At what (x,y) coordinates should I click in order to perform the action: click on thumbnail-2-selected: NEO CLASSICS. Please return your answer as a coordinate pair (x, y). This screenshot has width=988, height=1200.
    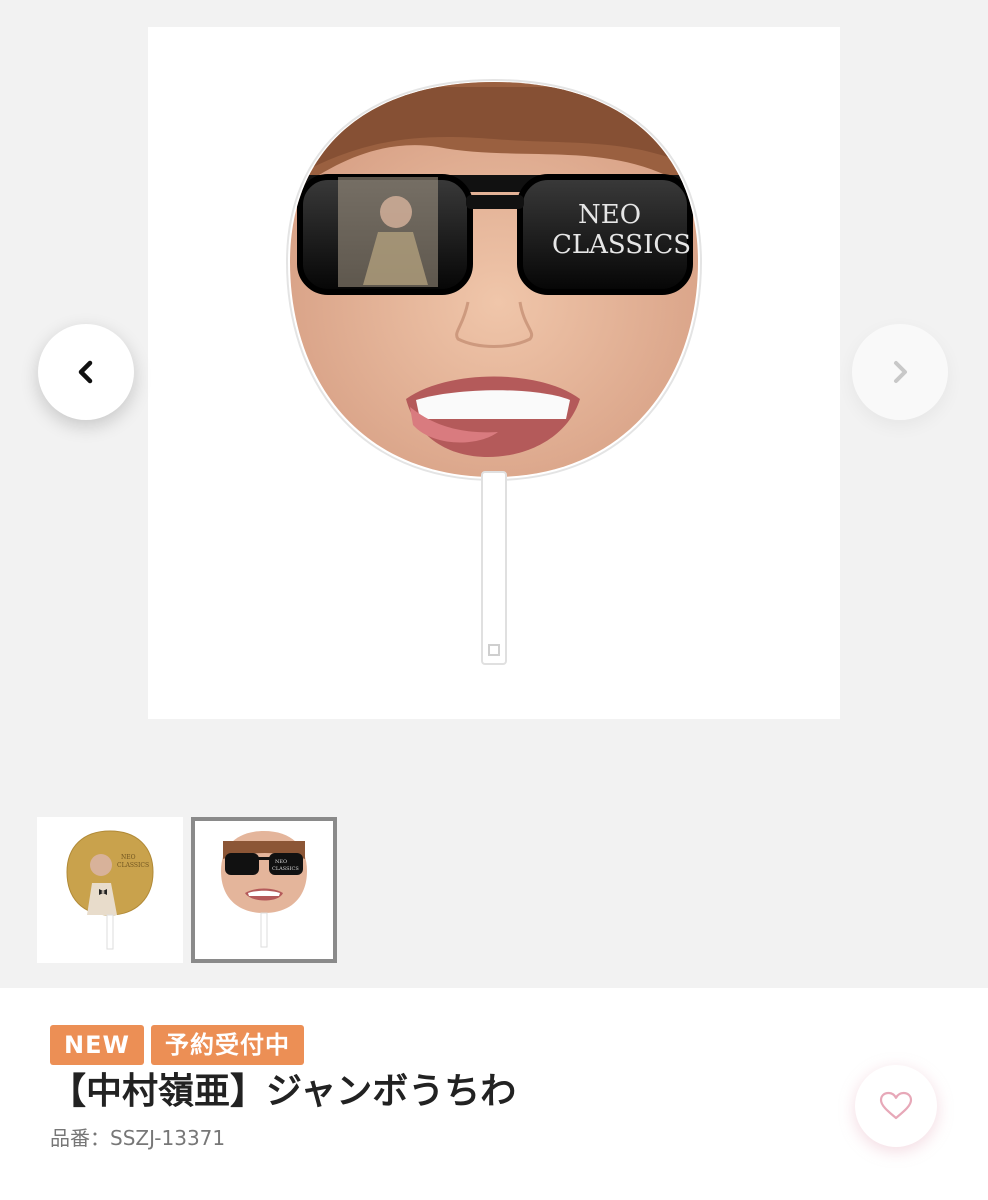
    Looking at the image, I should click on (264, 890).